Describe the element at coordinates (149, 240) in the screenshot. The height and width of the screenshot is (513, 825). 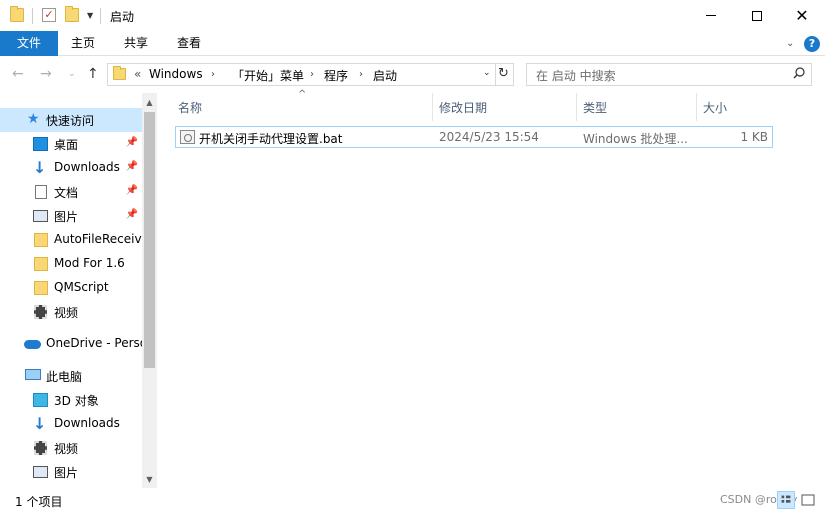
I see `sidebar-scroll-thumb` at that location.